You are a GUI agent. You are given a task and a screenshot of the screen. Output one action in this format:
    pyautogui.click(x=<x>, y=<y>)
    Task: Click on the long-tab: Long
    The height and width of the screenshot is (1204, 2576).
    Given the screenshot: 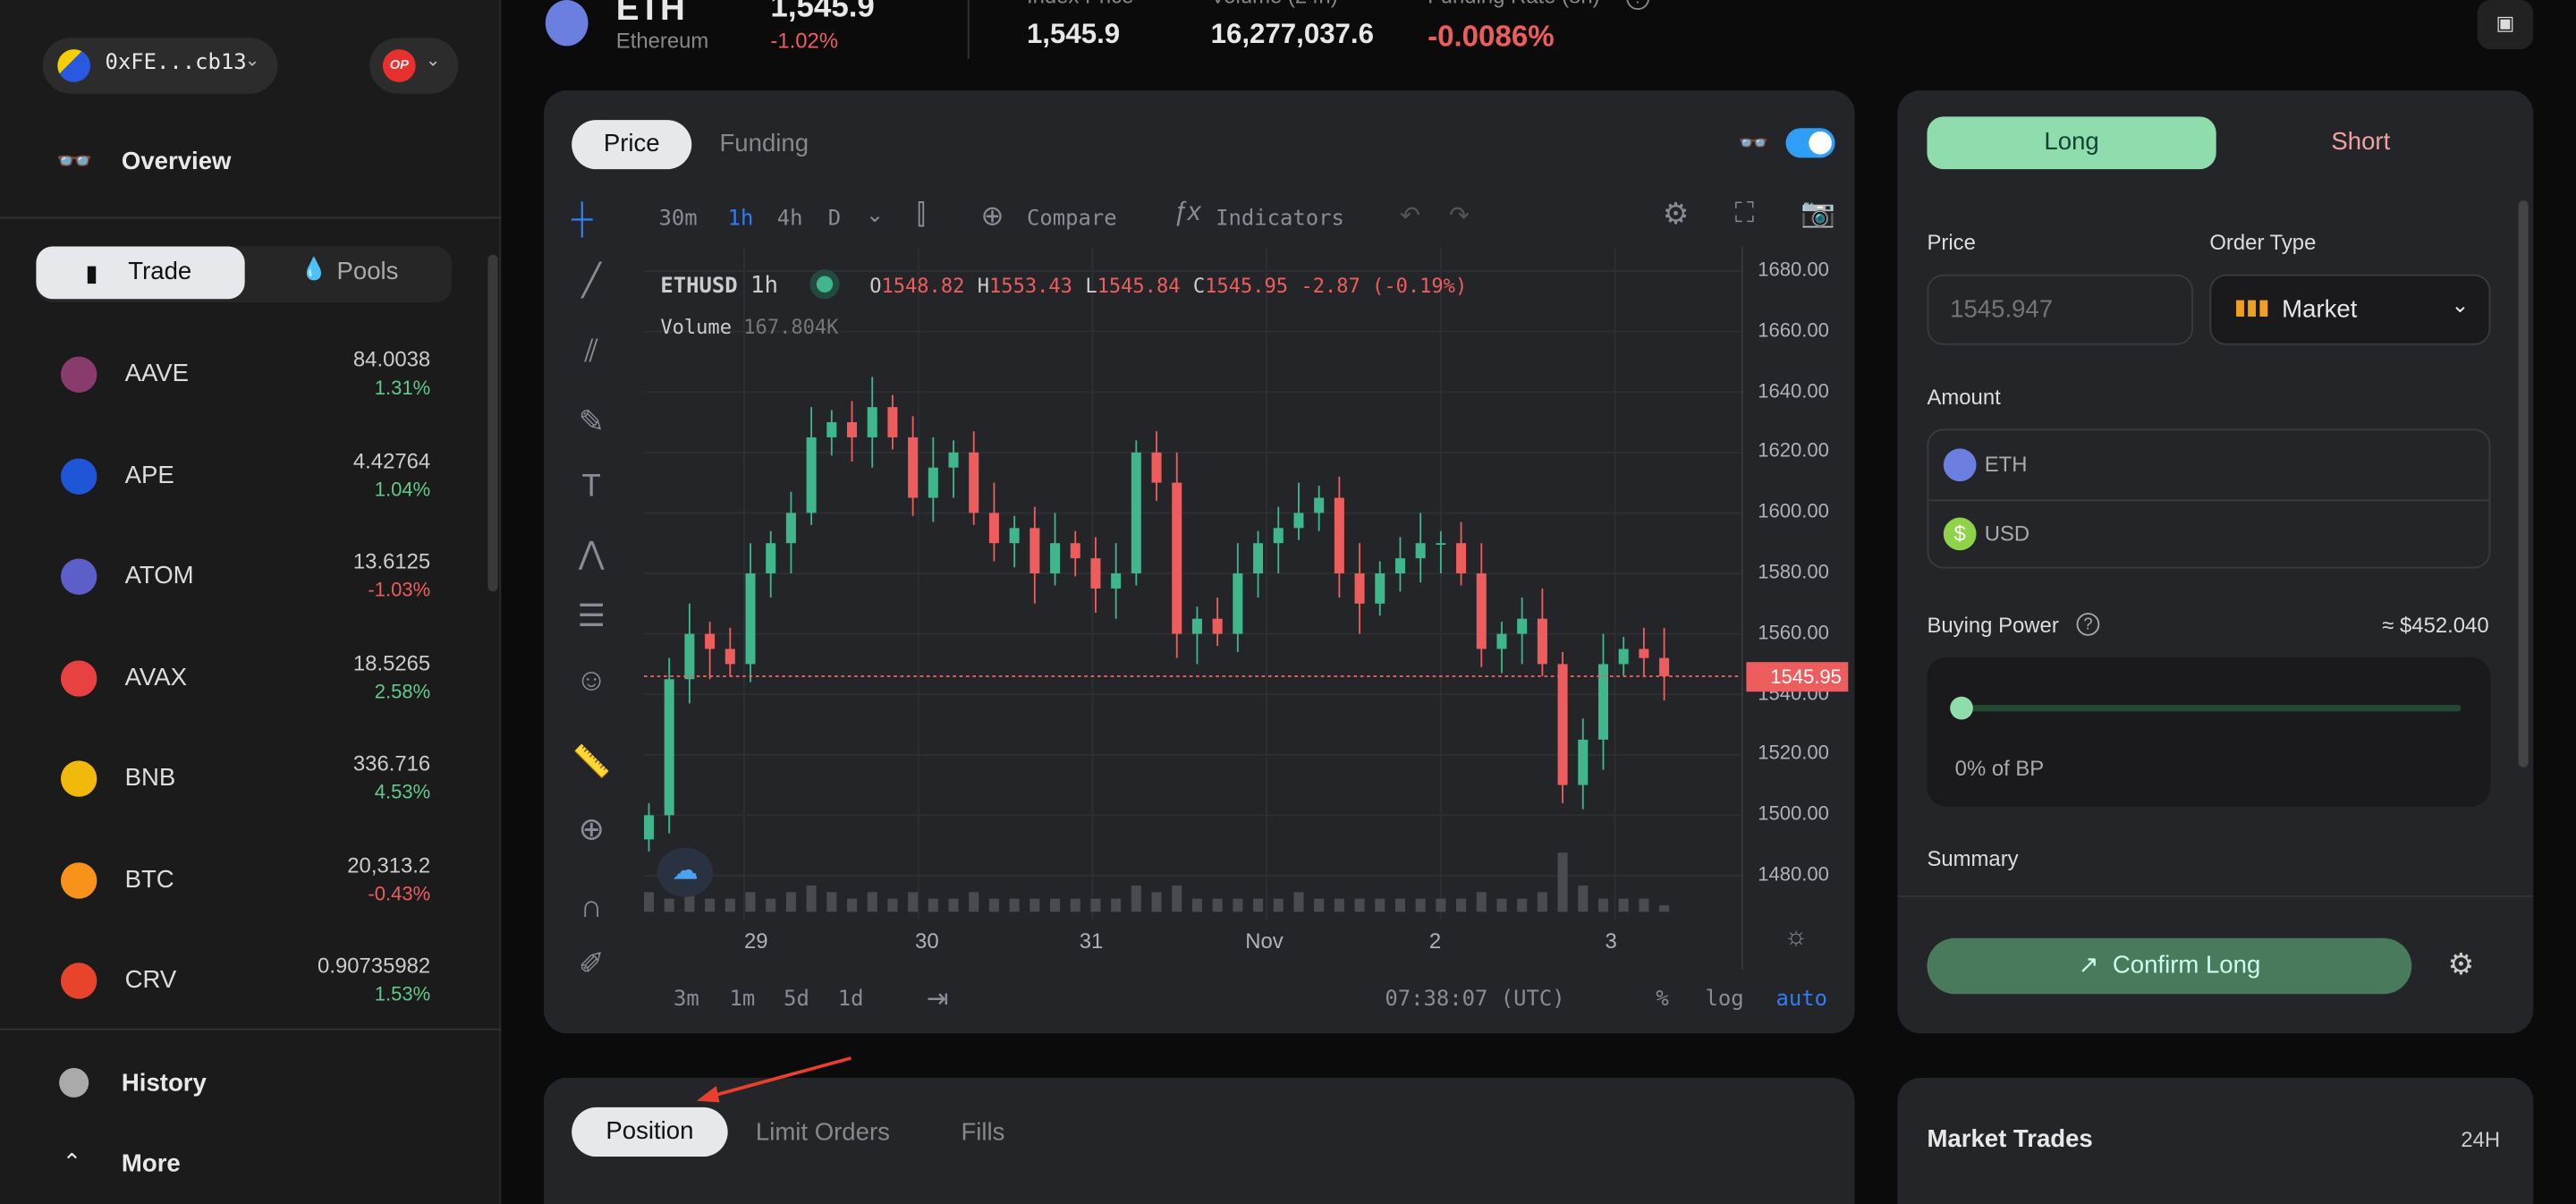 What is the action you would take?
    pyautogui.click(x=2071, y=143)
    